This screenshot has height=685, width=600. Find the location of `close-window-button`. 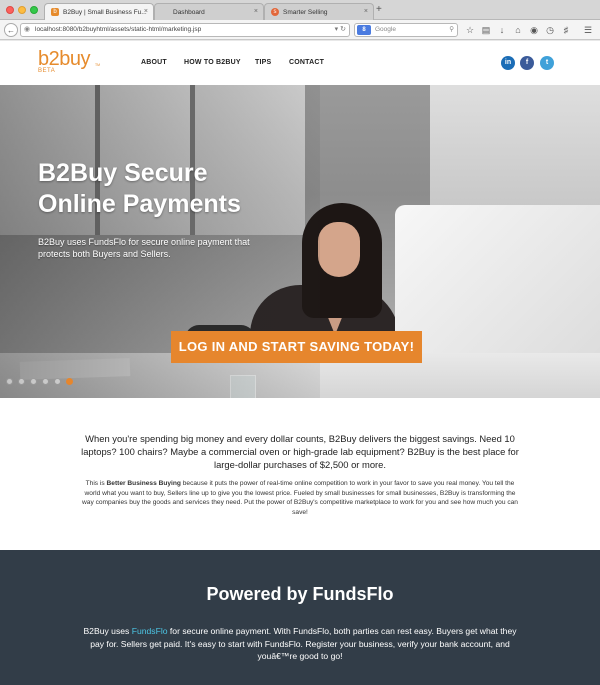

close-window-button is located at coordinates (10, 10).